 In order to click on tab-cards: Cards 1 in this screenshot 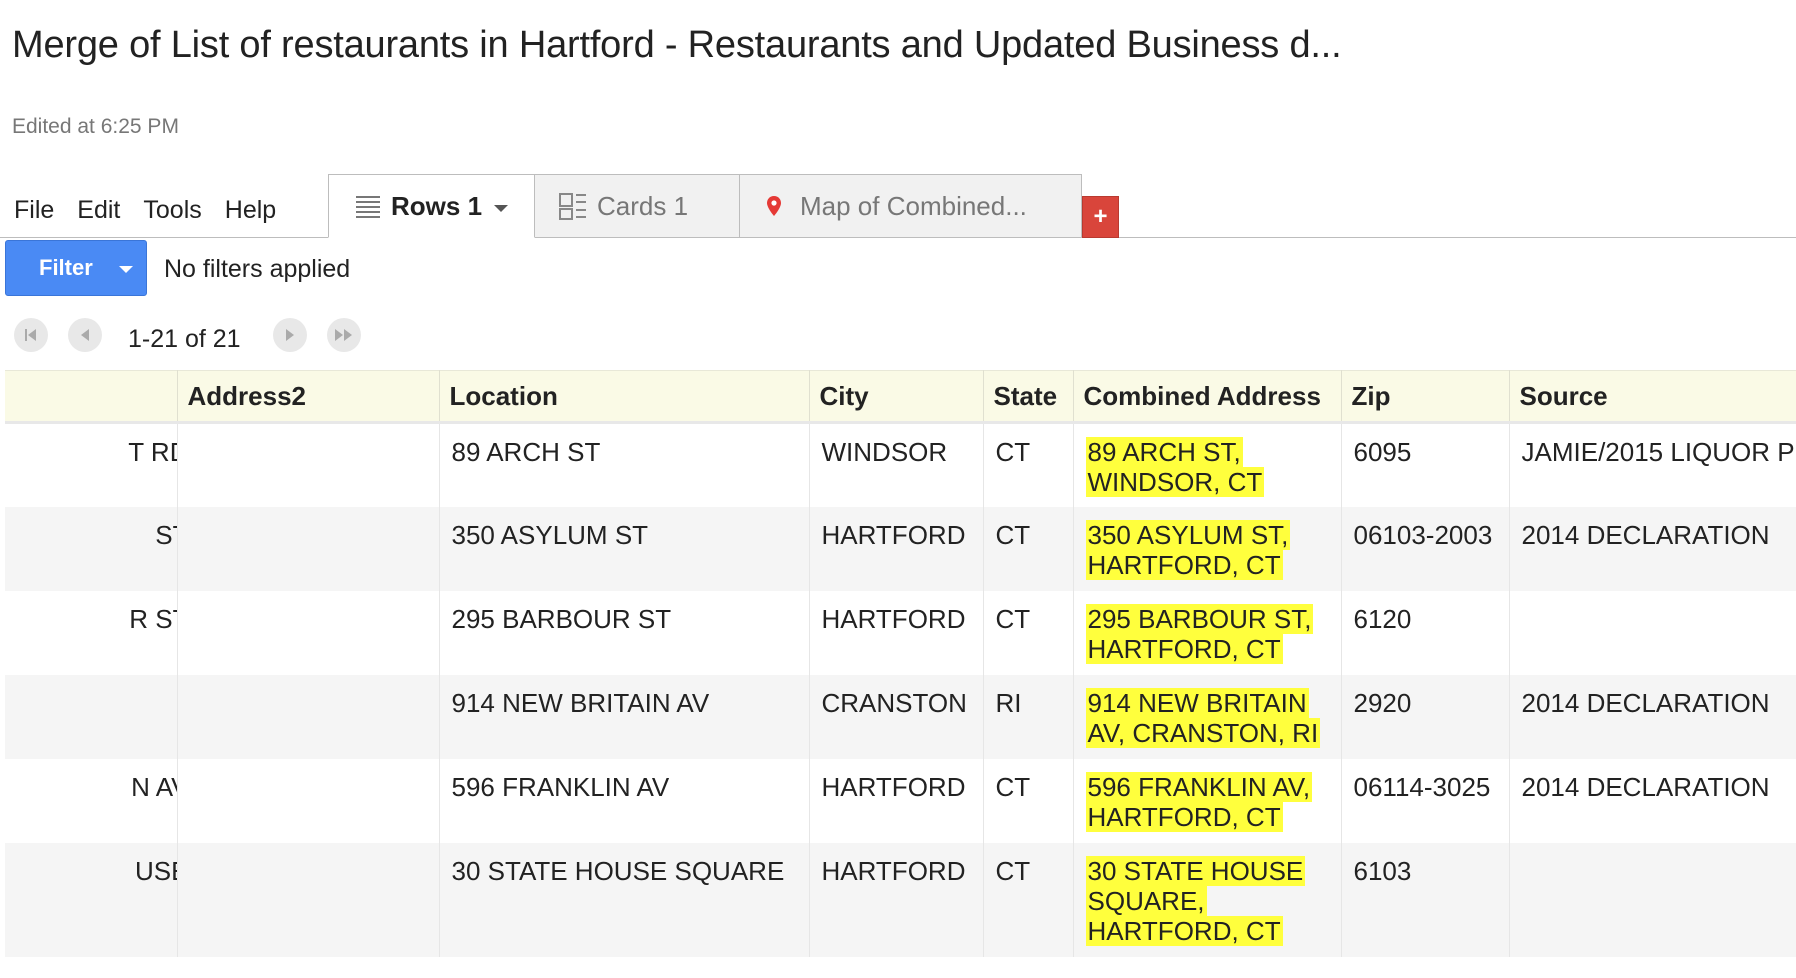, I will do `click(637, 206)`.